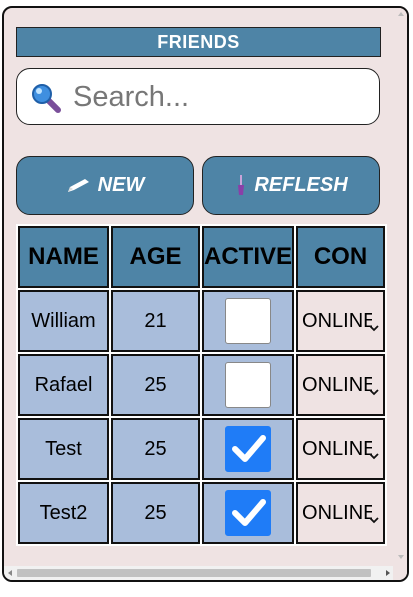  I want to click on search-box, so click(198, 96).